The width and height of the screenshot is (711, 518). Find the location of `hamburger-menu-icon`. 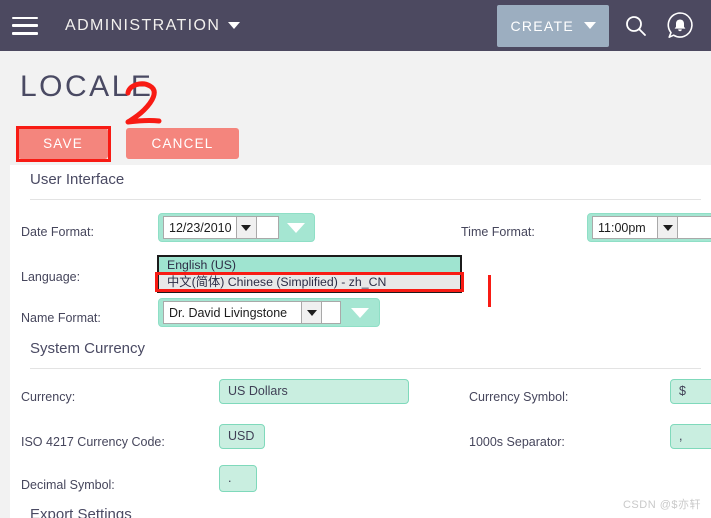

hamburger-menu-icon is located at coordinates (25, 25).